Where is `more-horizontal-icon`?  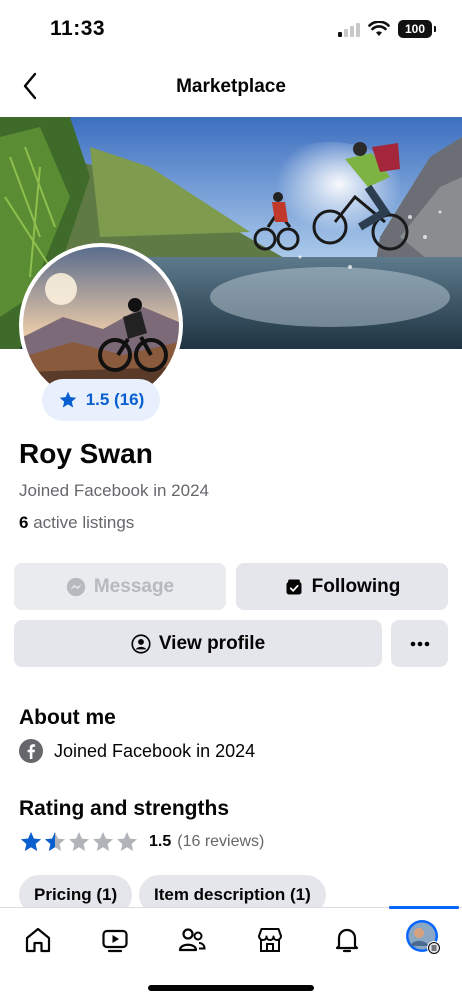 more-horizontal-icon is located at coordinates (419, 643).